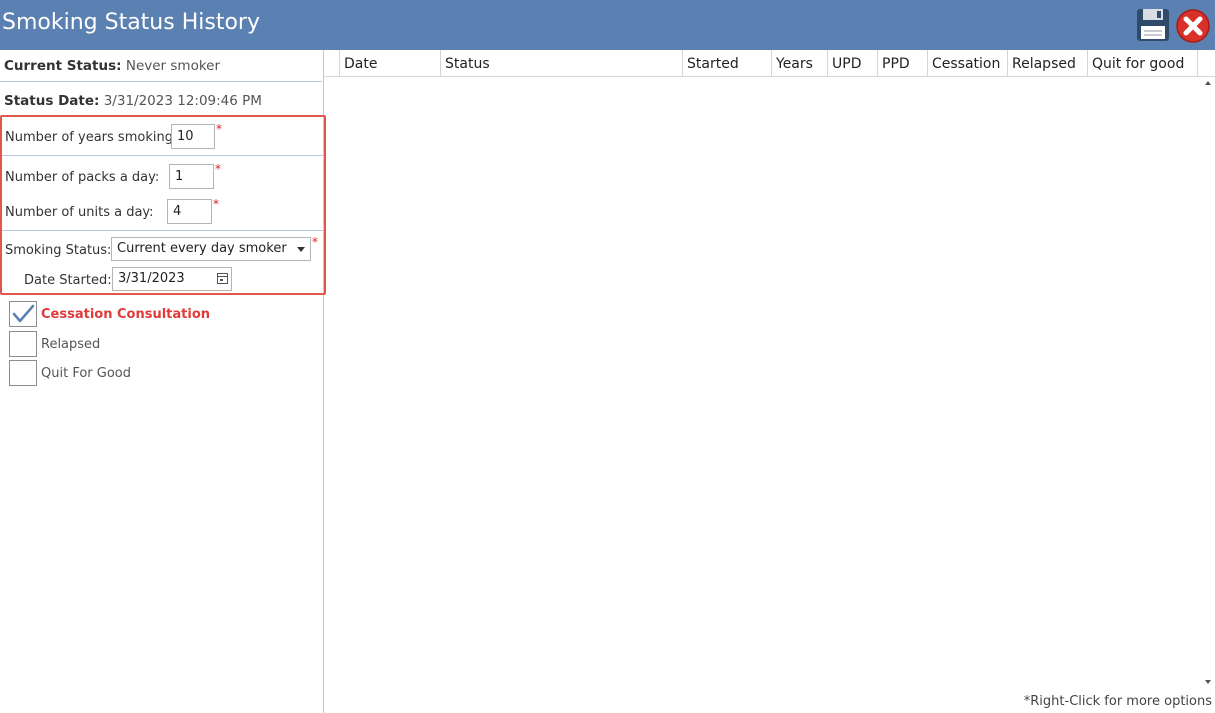 The width and height of the screenshot is (1215, 713). I want to click on checkbox-quit-for-good: Quit For Good, so click(159, 373).